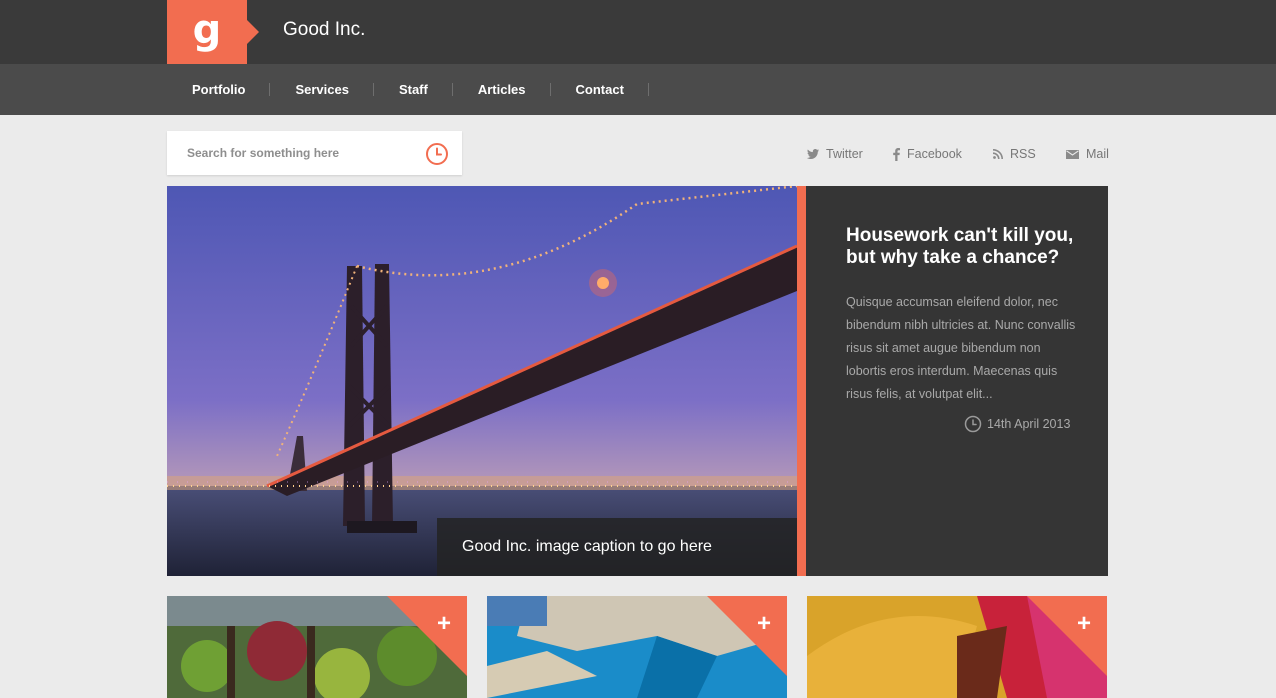 The height and width of the screenshot is (698, 1276). I want to click on social-twitter-label: Twitter, so click(844, 154).